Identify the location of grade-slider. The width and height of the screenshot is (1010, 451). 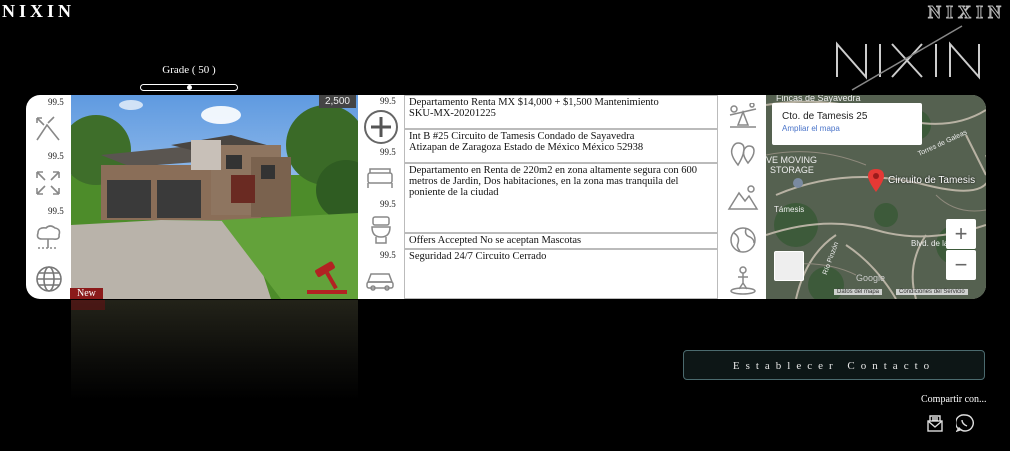
(189, 87).